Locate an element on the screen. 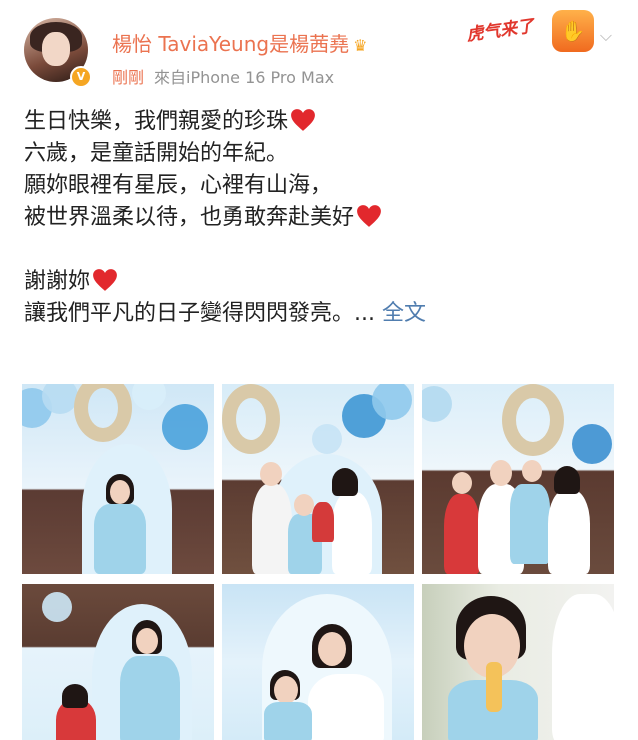 This screenshot has width=638, height=740. chevron-down-icon: ⌵ is located at coordinates (606, 36).